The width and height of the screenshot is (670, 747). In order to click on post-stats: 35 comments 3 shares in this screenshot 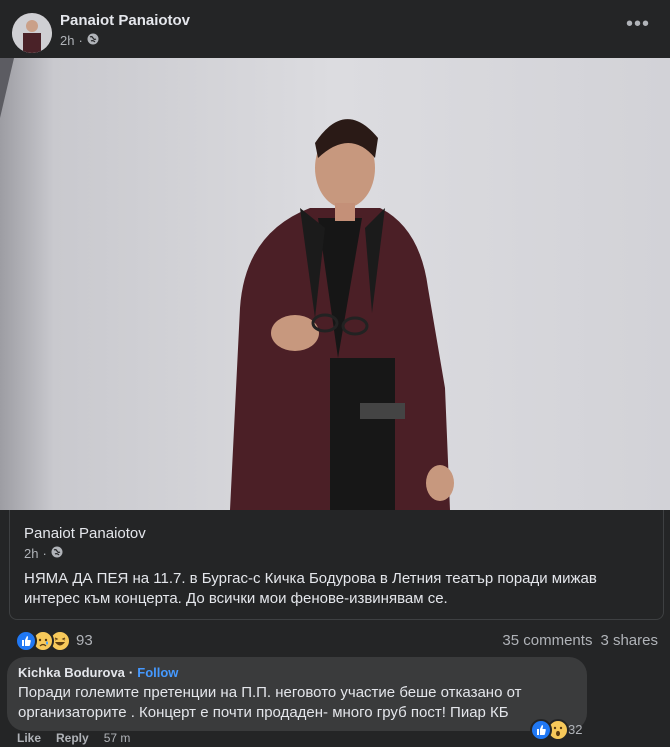, I will do `click(580, 640)`.